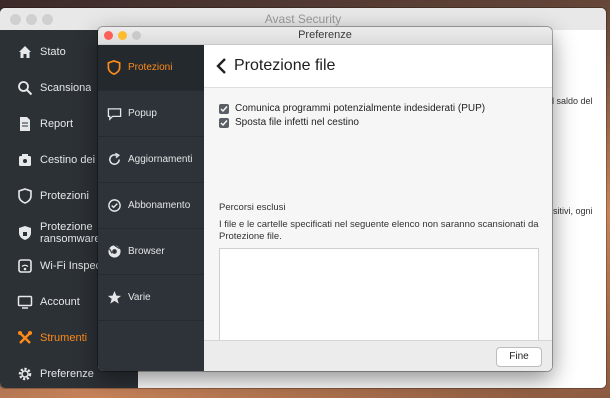 The height and width of the screenshot is (398, 610). I want to click on pref-tab-varie: Varie, so click(151, 298).